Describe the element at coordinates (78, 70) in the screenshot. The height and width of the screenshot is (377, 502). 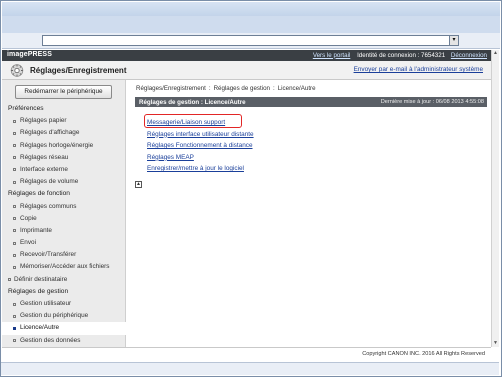
I see `page-title: Réglages/Enregistrement` at that location.